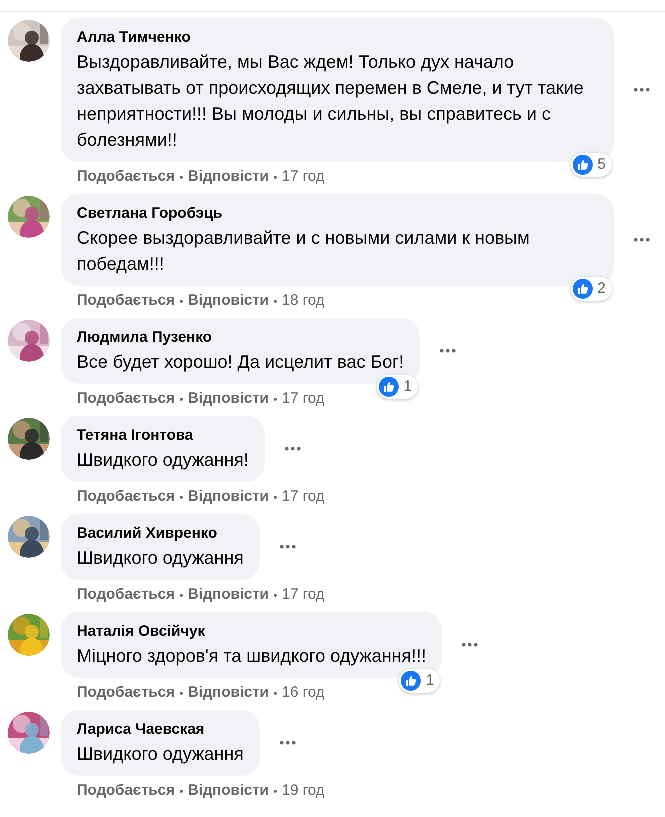  Describe the element at coordinates (303, 693) in the screenshot. I see `comment-time: 16 год` at that location.